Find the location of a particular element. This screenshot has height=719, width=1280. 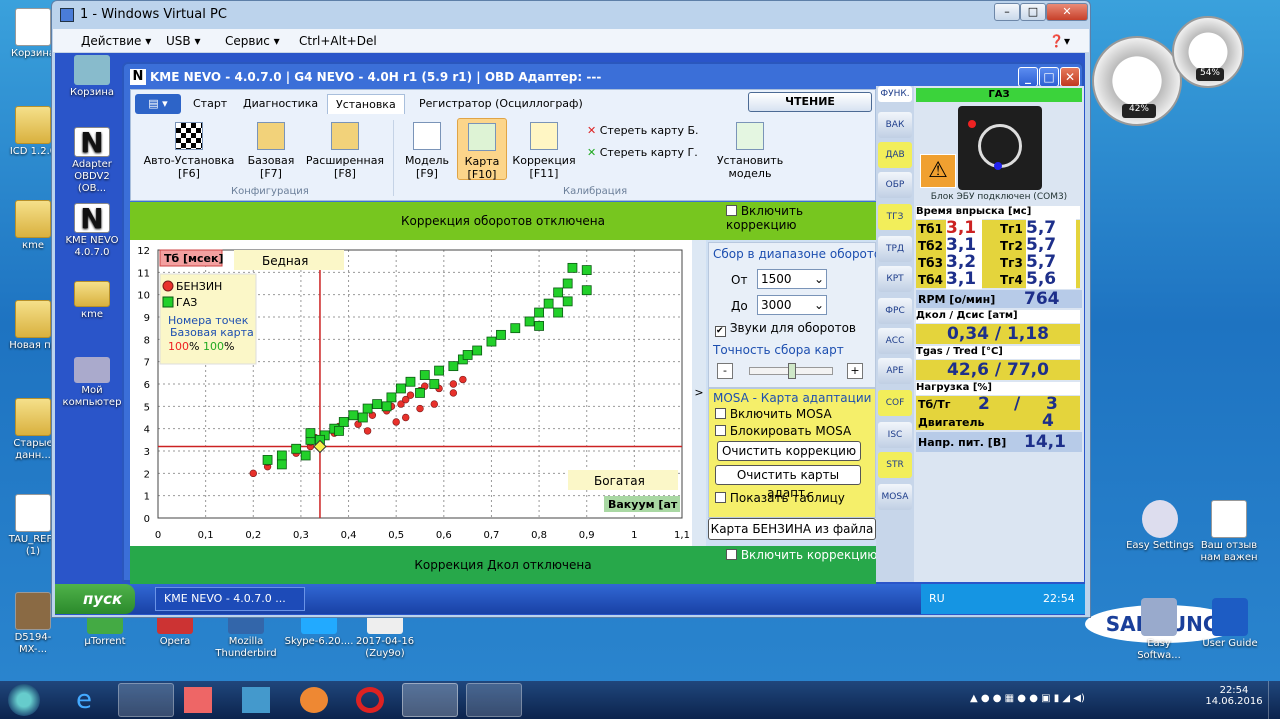

rpm-correction-checkbox: Включить коррекцию is located at coordinates (801, 218).